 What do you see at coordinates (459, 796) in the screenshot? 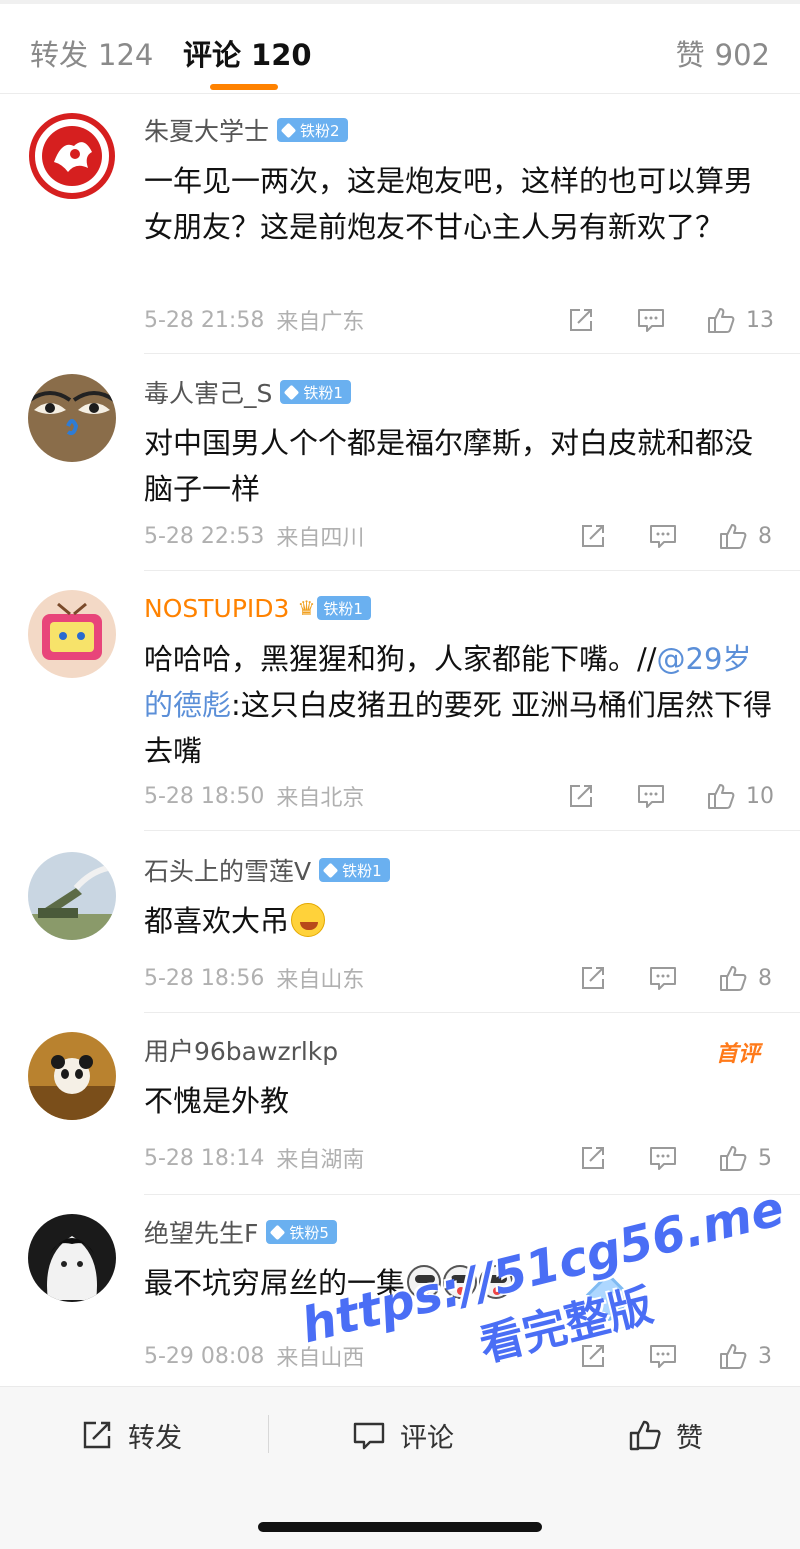
I see `comment-meta: 5-28 18:50 来自北京 10` at bounding box center [459, 796].